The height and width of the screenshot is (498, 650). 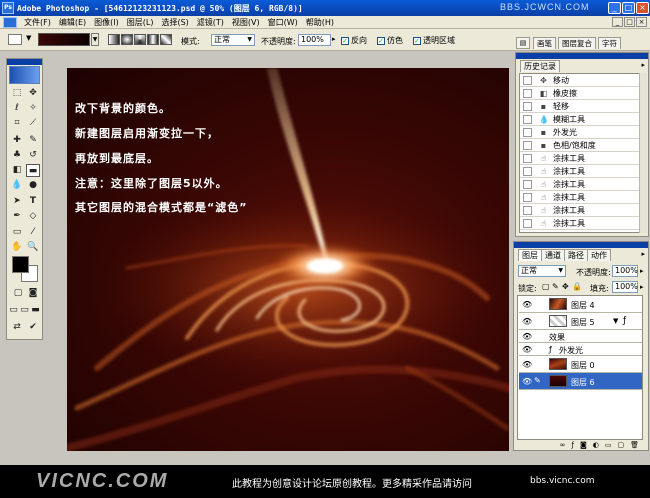 What do you see at coordinates (24, 310) in the screenshot?
I see `screen-mode-full-menu-icon: ▭` at bounding box center [24, 310].